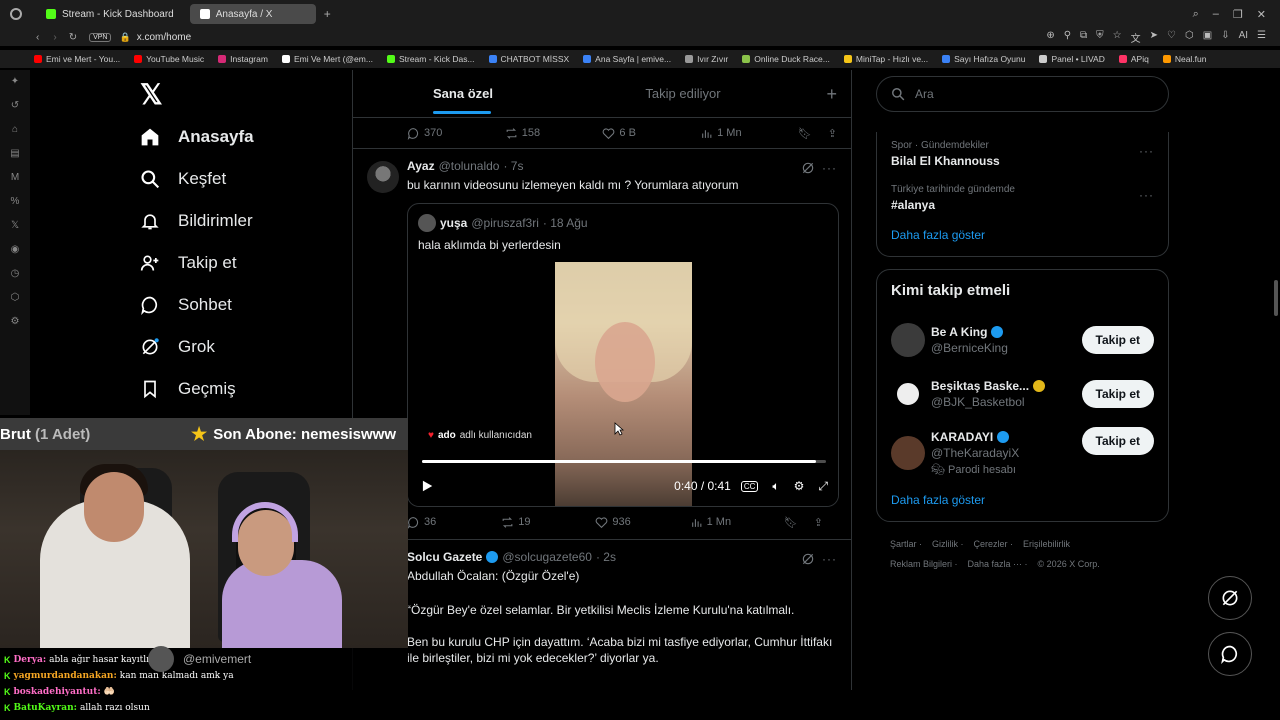 The width and height of the screenshot is (1280, 720). Describe the element at coordinates (15, 273) in the screenshot. I see `sidebar-clock-icon: ◷` at that location.